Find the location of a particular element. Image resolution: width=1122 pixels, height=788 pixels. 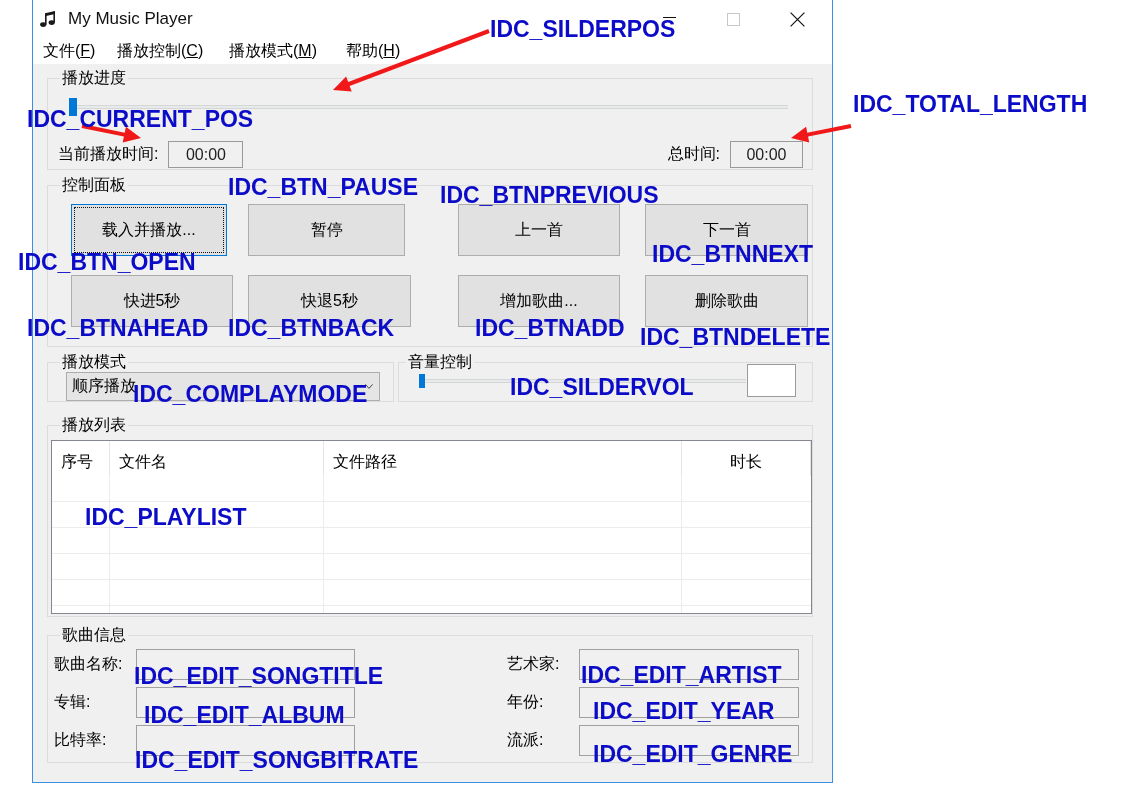

group-title: 播放进度 is located at coordinates (94, 78).